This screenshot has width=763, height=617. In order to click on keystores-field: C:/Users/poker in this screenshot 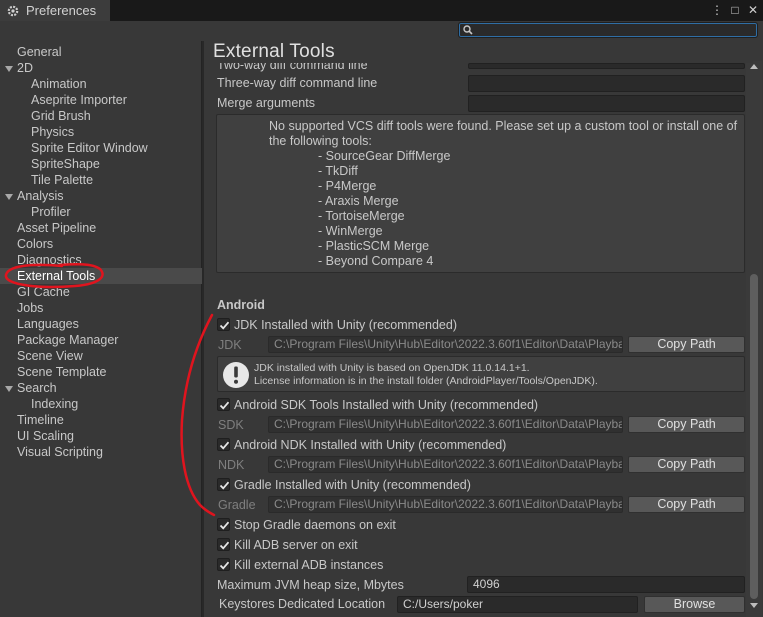, I will do `click(517, 604)`.